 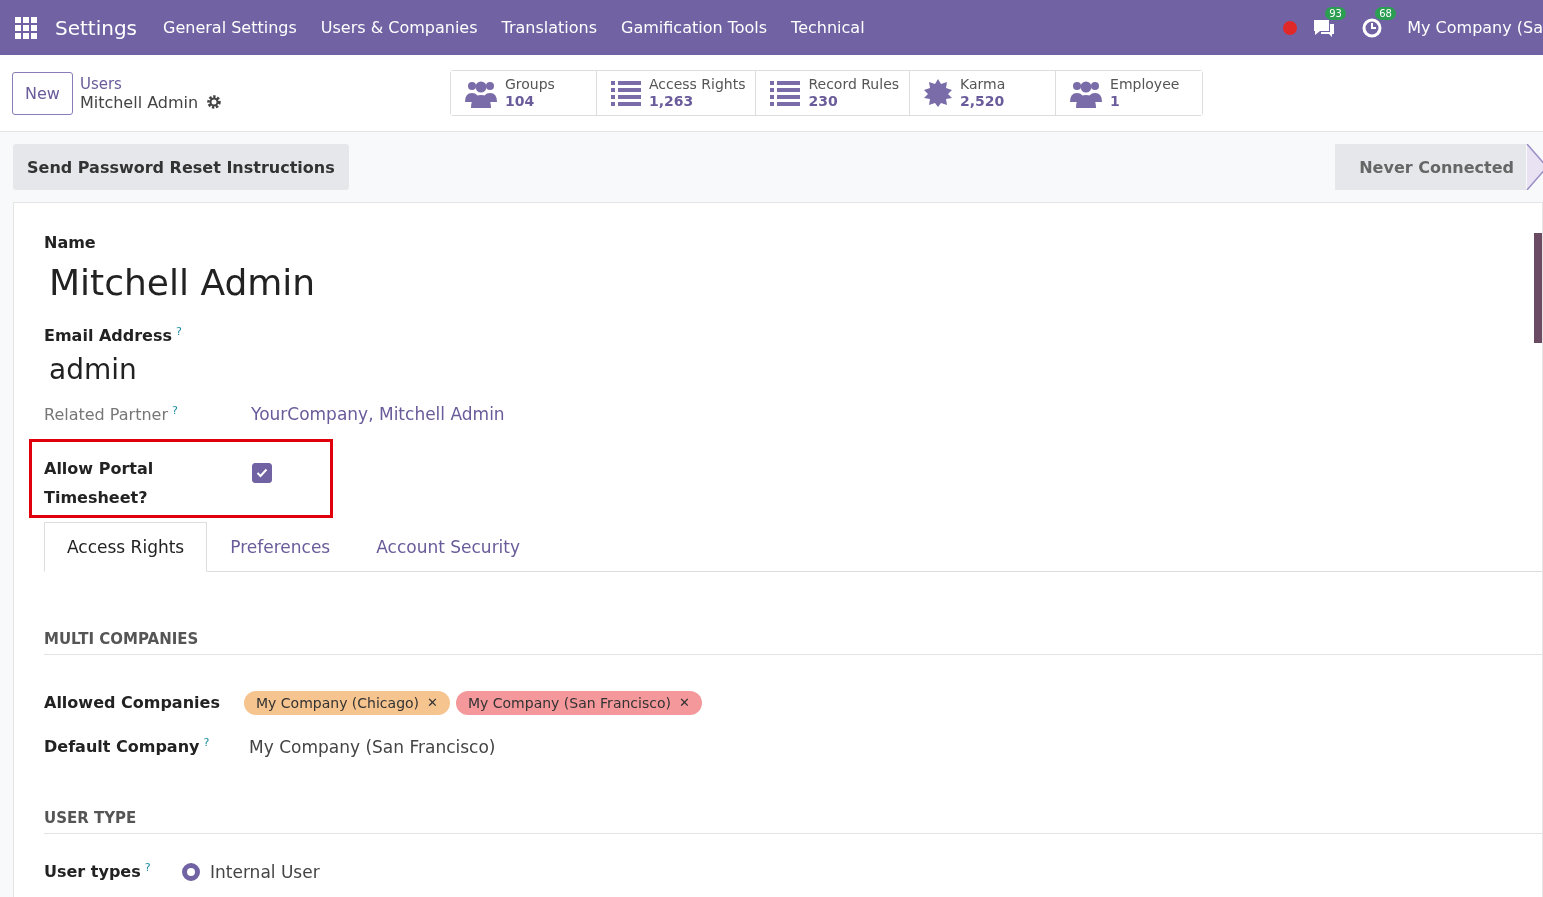 I want to click on status-stage: Never Connected, so click(x=1430, y=167).